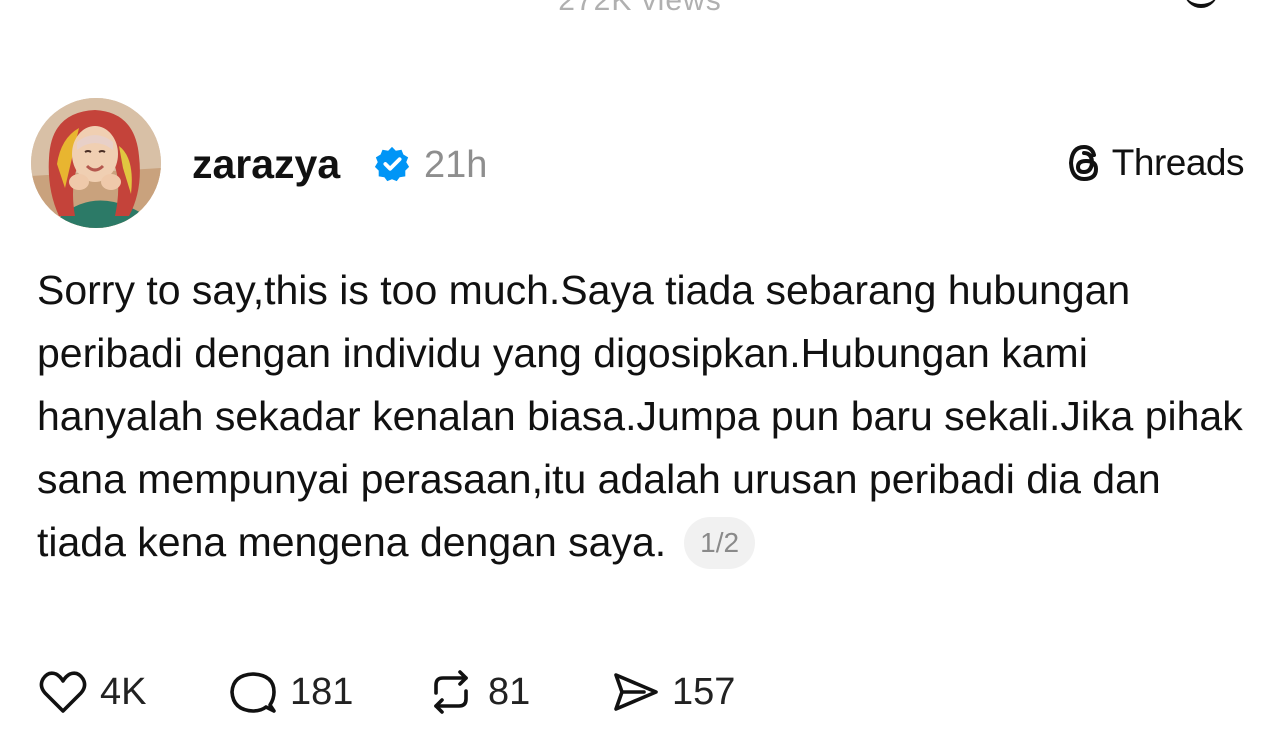  Describe the element at coordinates (456, 165) in the screenshot. I see `post-timestamp: 21h` at that location.